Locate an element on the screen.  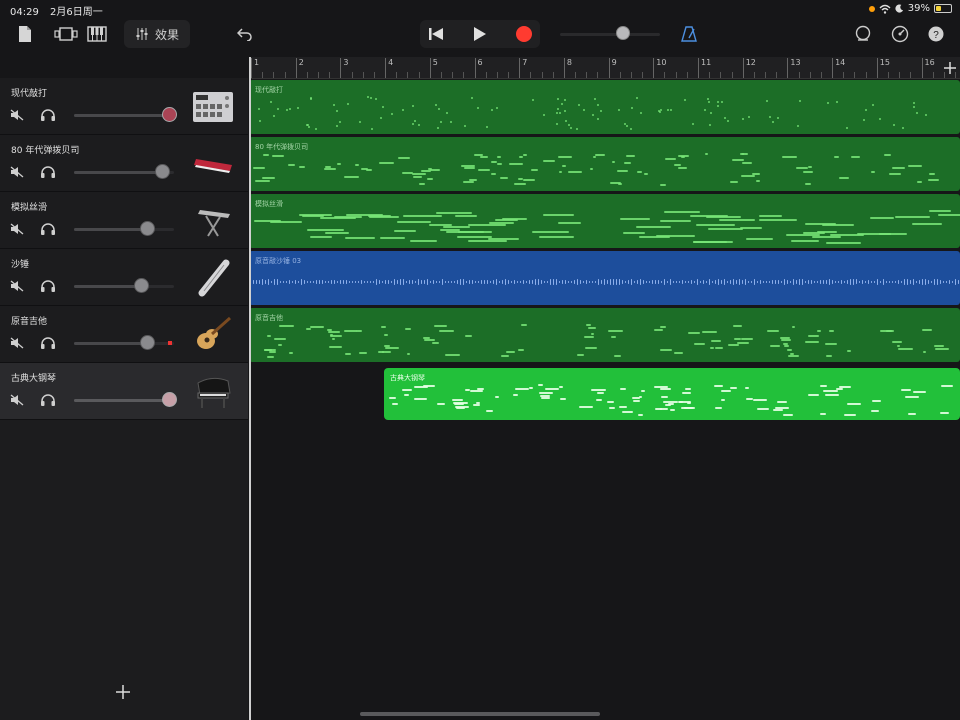
metronome-button is located at coordinates (689, 34).